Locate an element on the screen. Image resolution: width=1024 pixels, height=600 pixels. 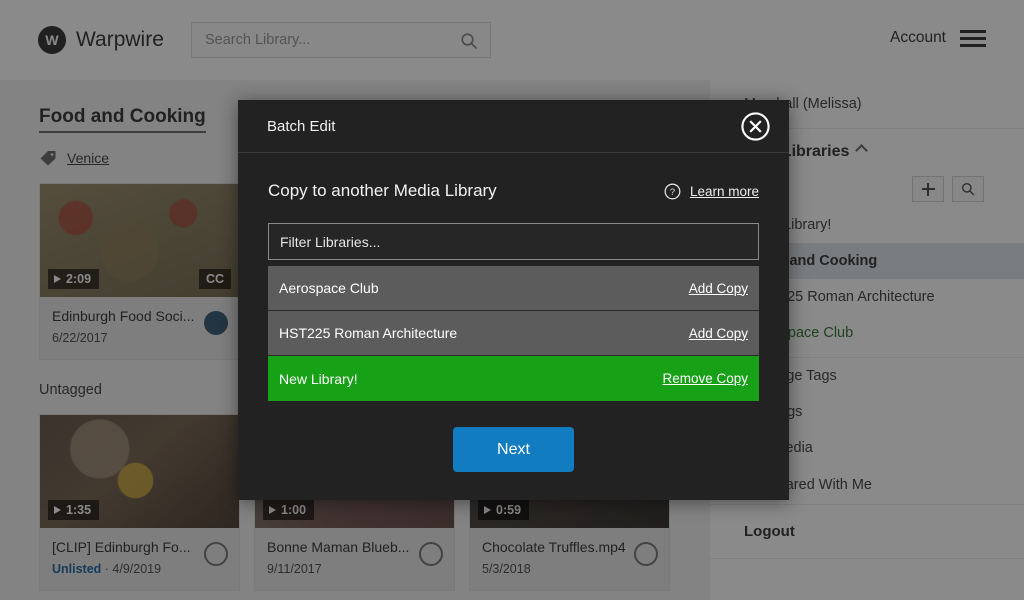
library-row-name: HST225 Roman Architecture is located at coordinates (368, 333).